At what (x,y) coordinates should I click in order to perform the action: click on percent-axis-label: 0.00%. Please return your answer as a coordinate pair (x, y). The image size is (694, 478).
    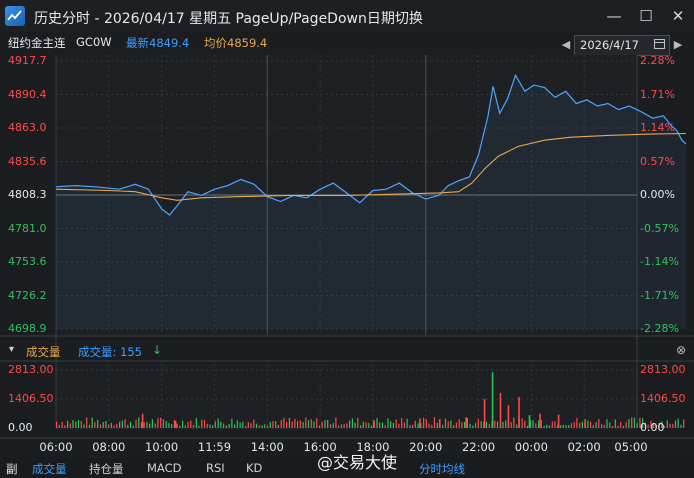
    Looking at the image, I should click on (657, 194).